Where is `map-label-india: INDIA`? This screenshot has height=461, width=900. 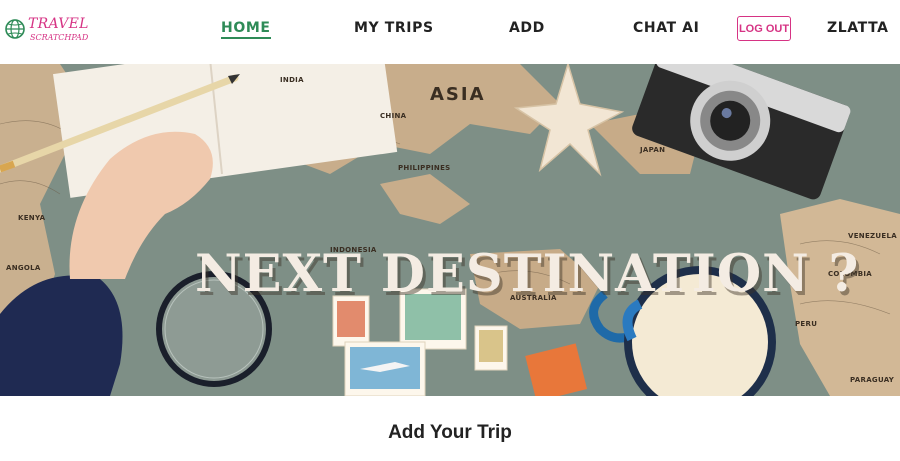 map-label-india: INDIA is located at coordinates (292, 80).